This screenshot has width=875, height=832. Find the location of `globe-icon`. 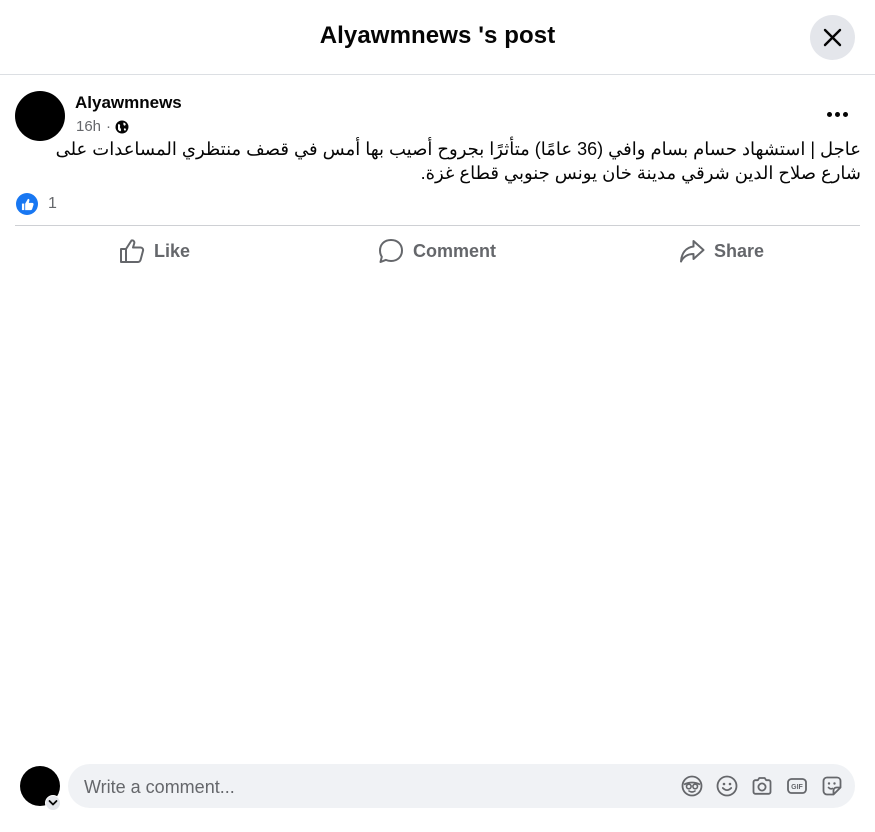

globe-icon is located at coordinates (122, 126).